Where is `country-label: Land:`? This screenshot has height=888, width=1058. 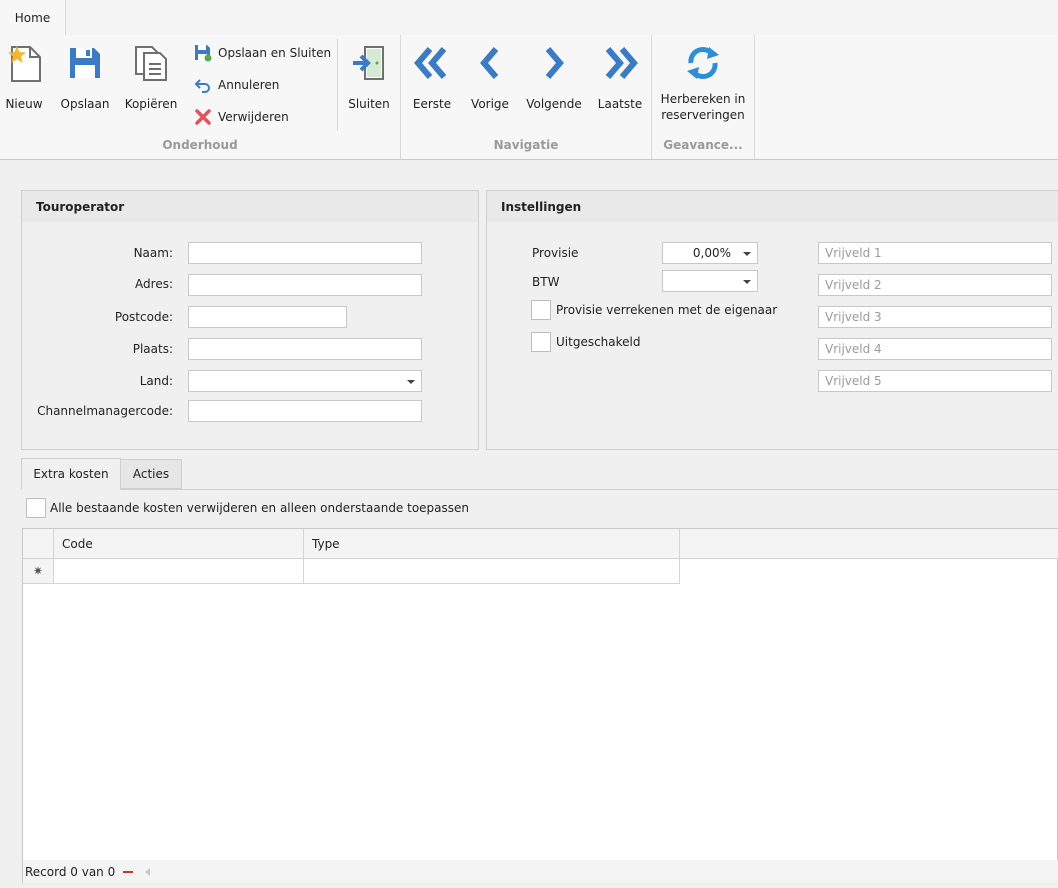 country-label: Land: is located at coordinates (156, 381).